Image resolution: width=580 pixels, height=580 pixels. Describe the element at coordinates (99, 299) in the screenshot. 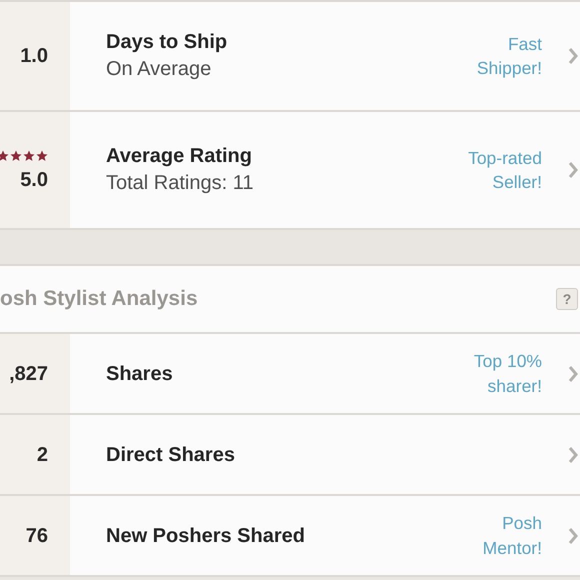

I see `section-heading: osh Stylist Analysis` at that location.